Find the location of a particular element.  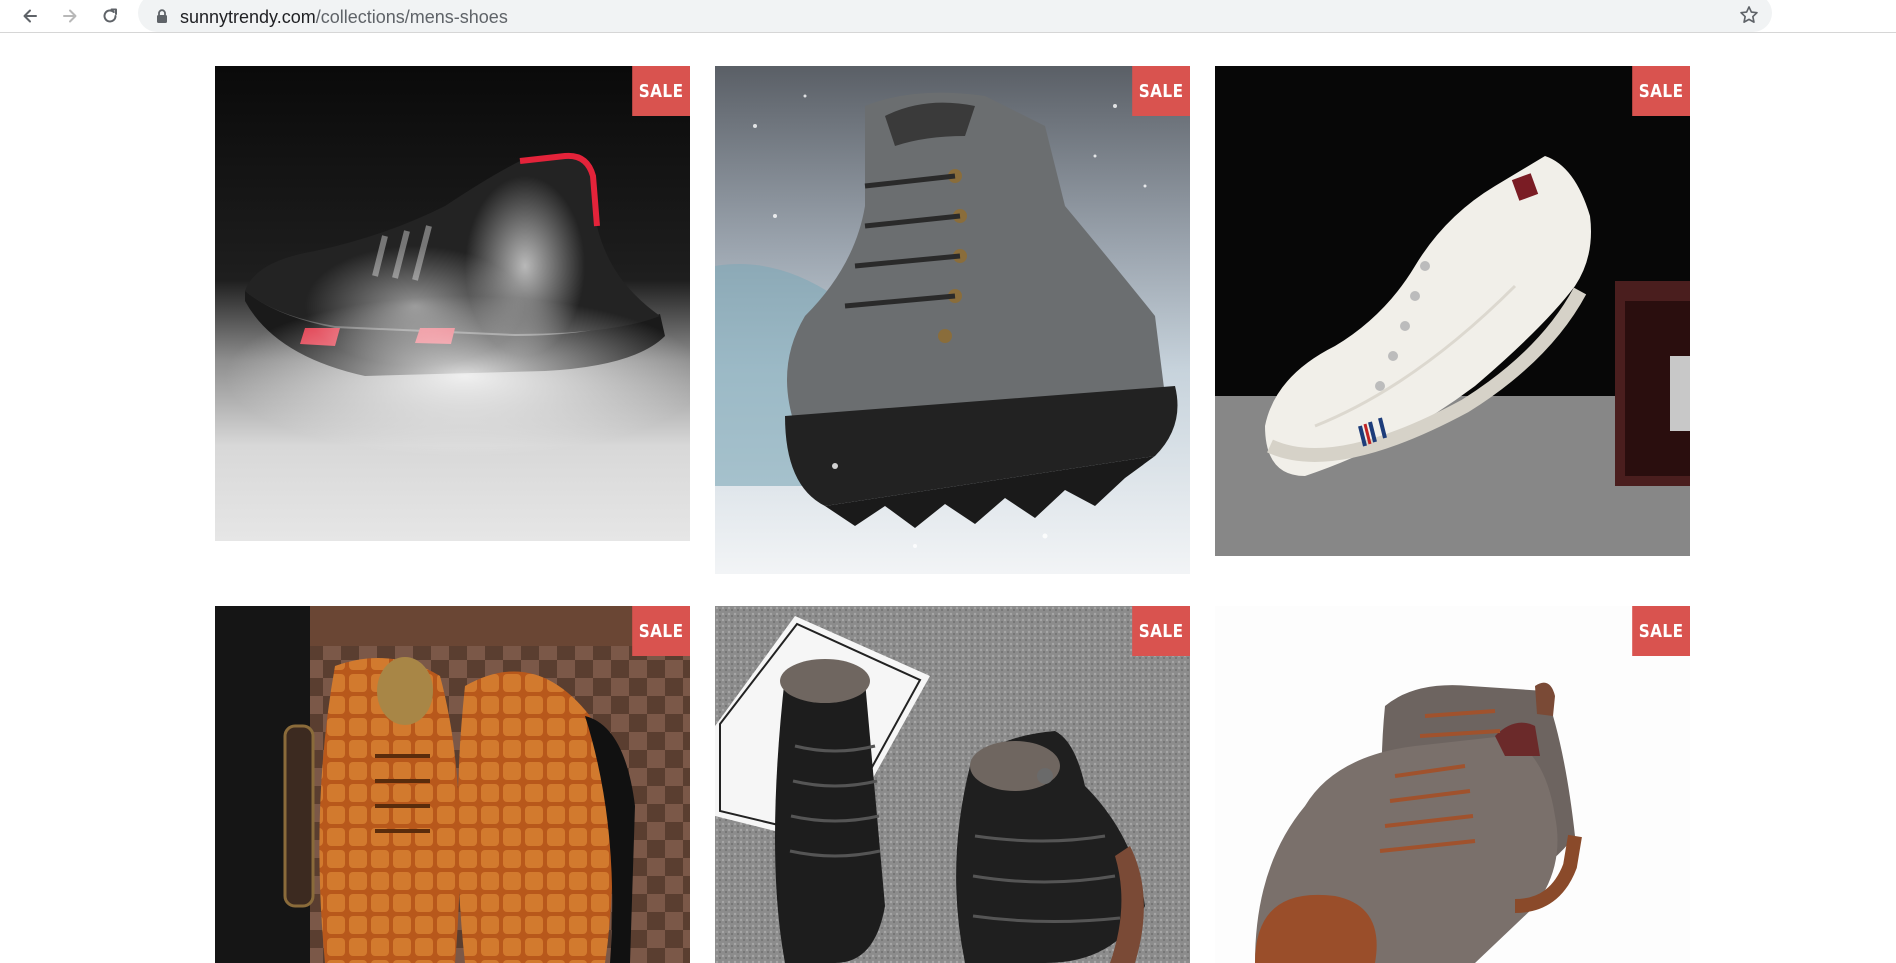

back-arrow-icon is located at coordinates (30, 16).